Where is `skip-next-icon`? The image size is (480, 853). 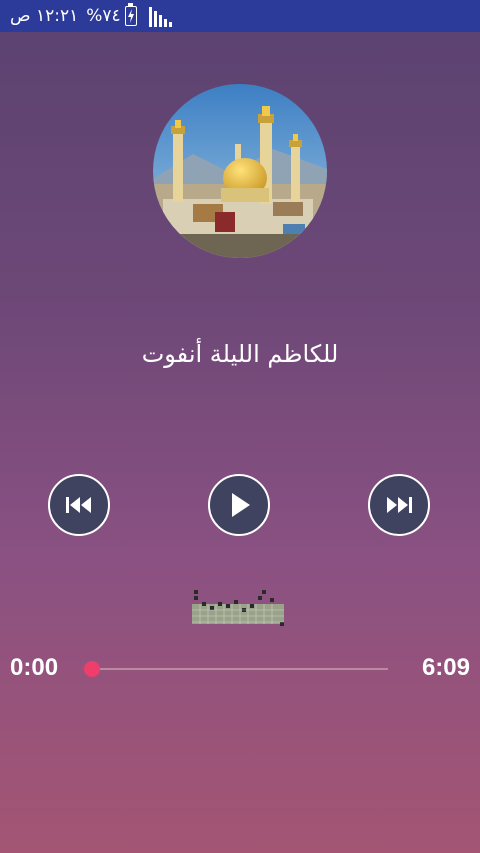 skip-next-icon is located at coordinates (399, 505).